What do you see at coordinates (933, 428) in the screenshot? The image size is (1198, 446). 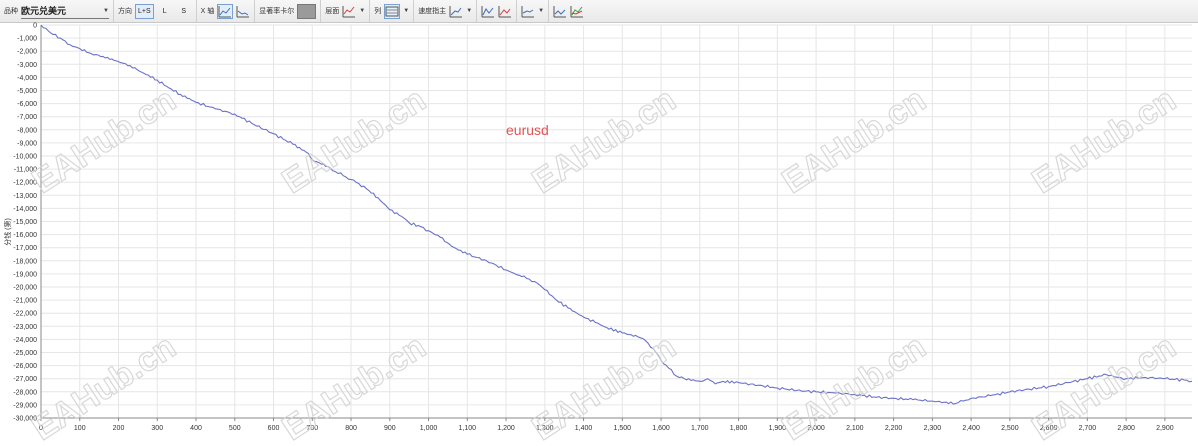 I see `x-tick-label: 2,300` at bounding box center [933, 428].